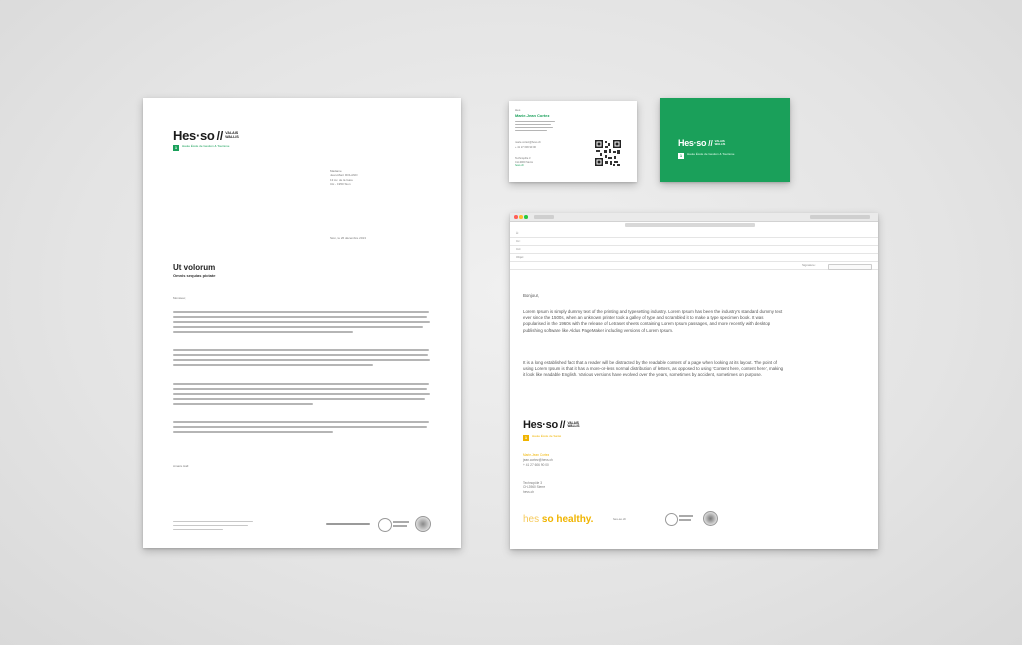 Image resolution: width=1022 pixels, height=645 pixels. Describe the element at coordinates (538, 460) in the screenshot. I see `signature-email: jean.cortez@hevs.ch` at that location.